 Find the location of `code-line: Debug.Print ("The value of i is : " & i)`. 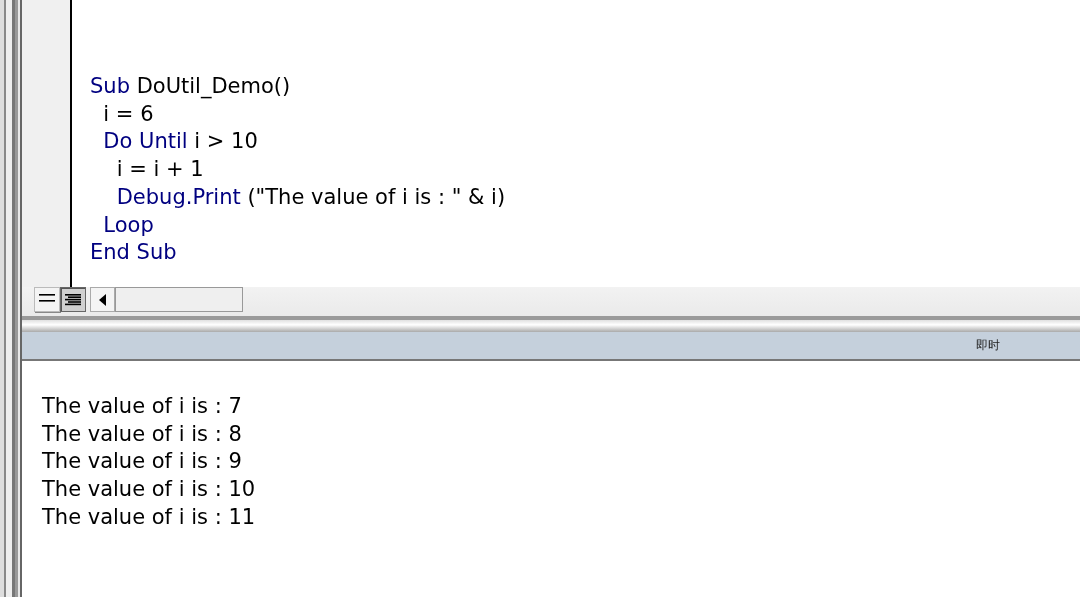

code-line: Debug.Print ("The value of i is : " & i) is located at coordinates (311, 197).